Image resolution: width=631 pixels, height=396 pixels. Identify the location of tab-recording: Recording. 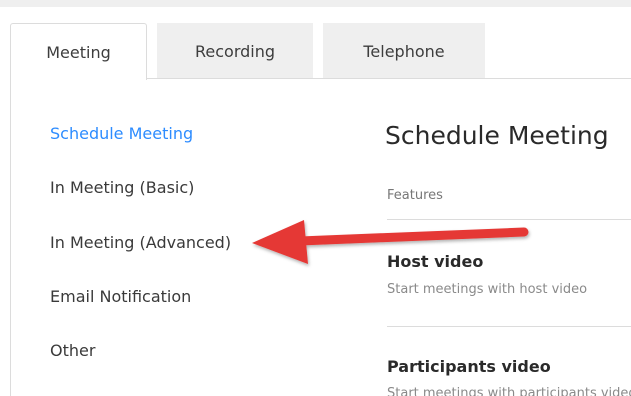
(235, 51).